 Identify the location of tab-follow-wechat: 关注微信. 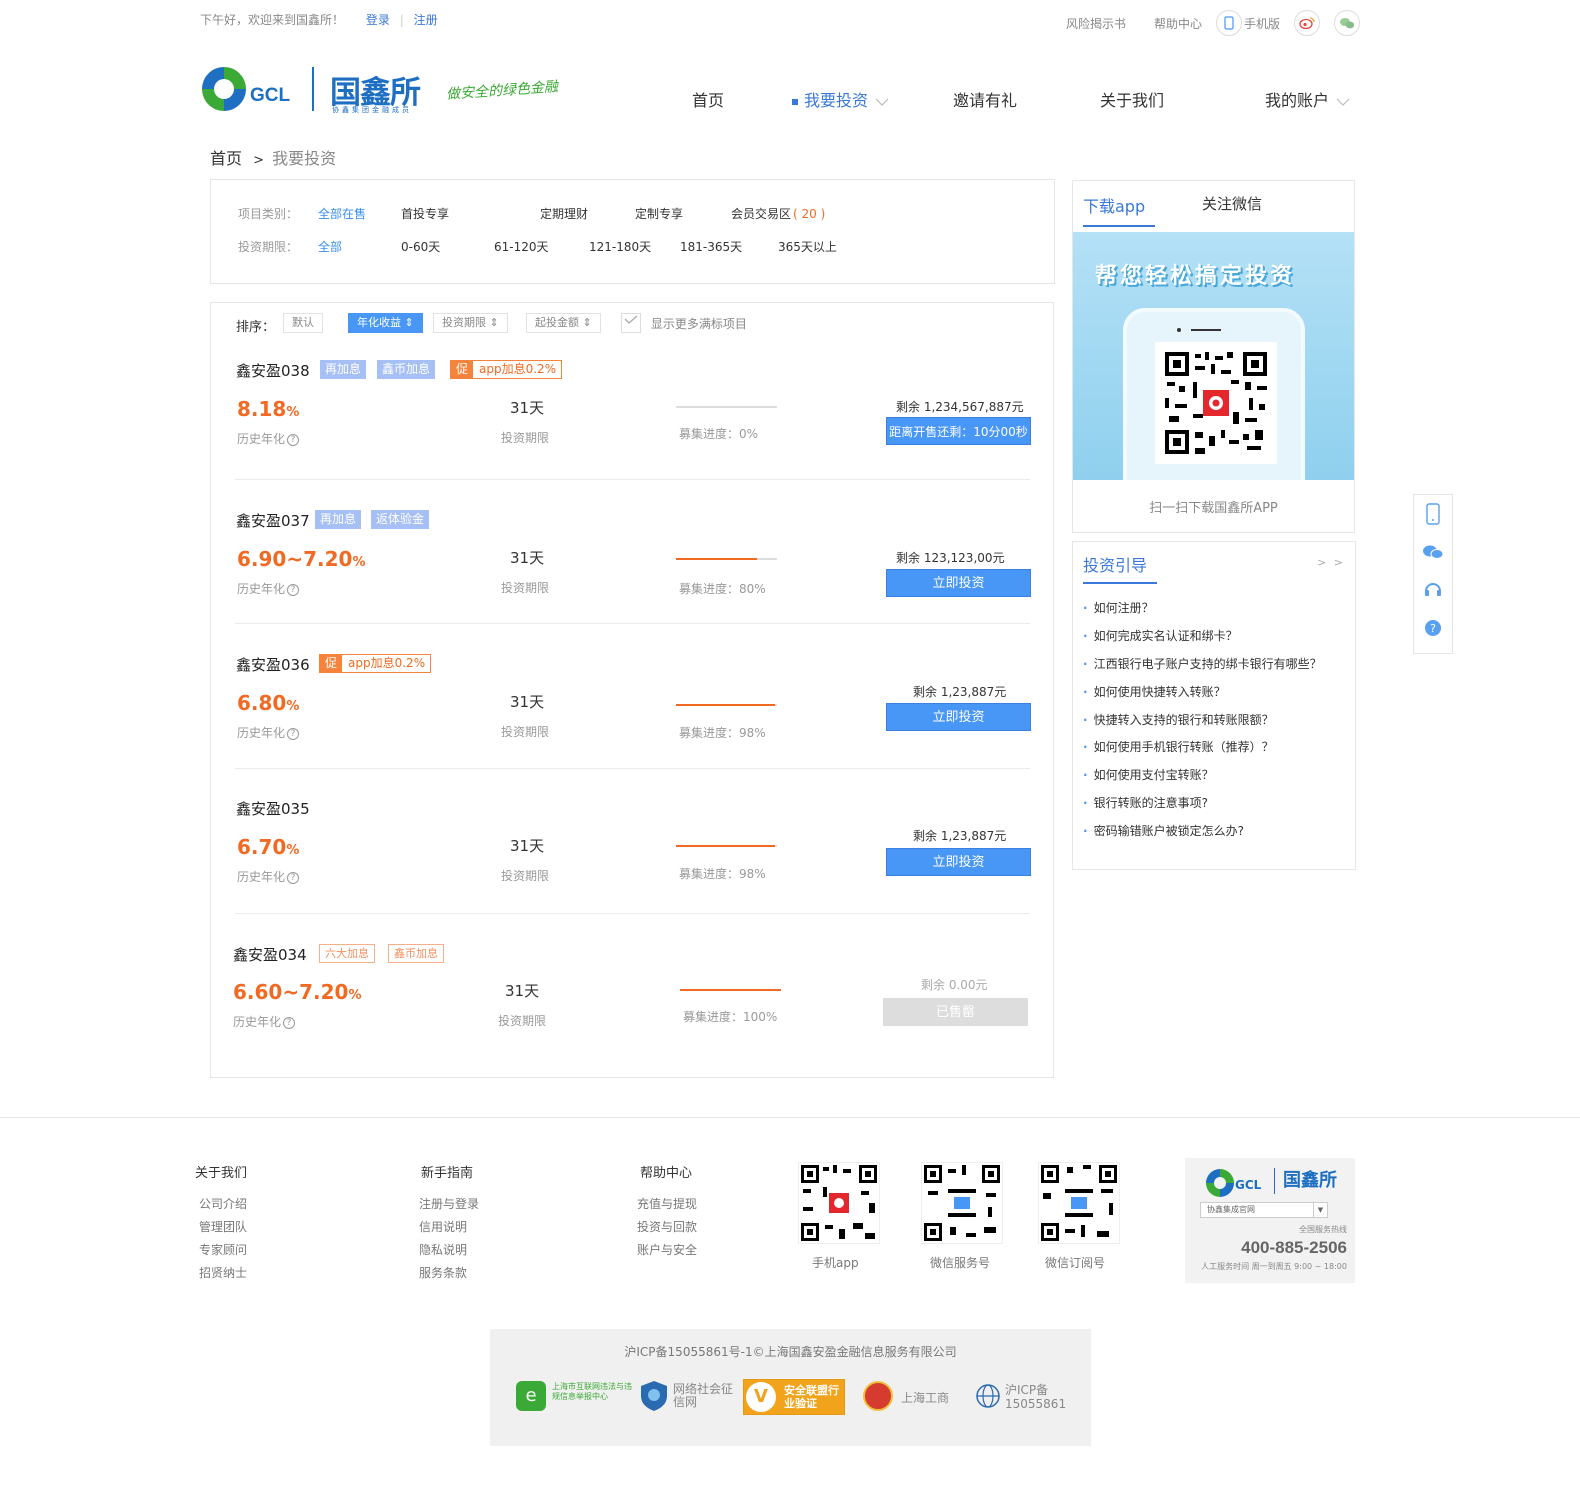
(1232, 203).